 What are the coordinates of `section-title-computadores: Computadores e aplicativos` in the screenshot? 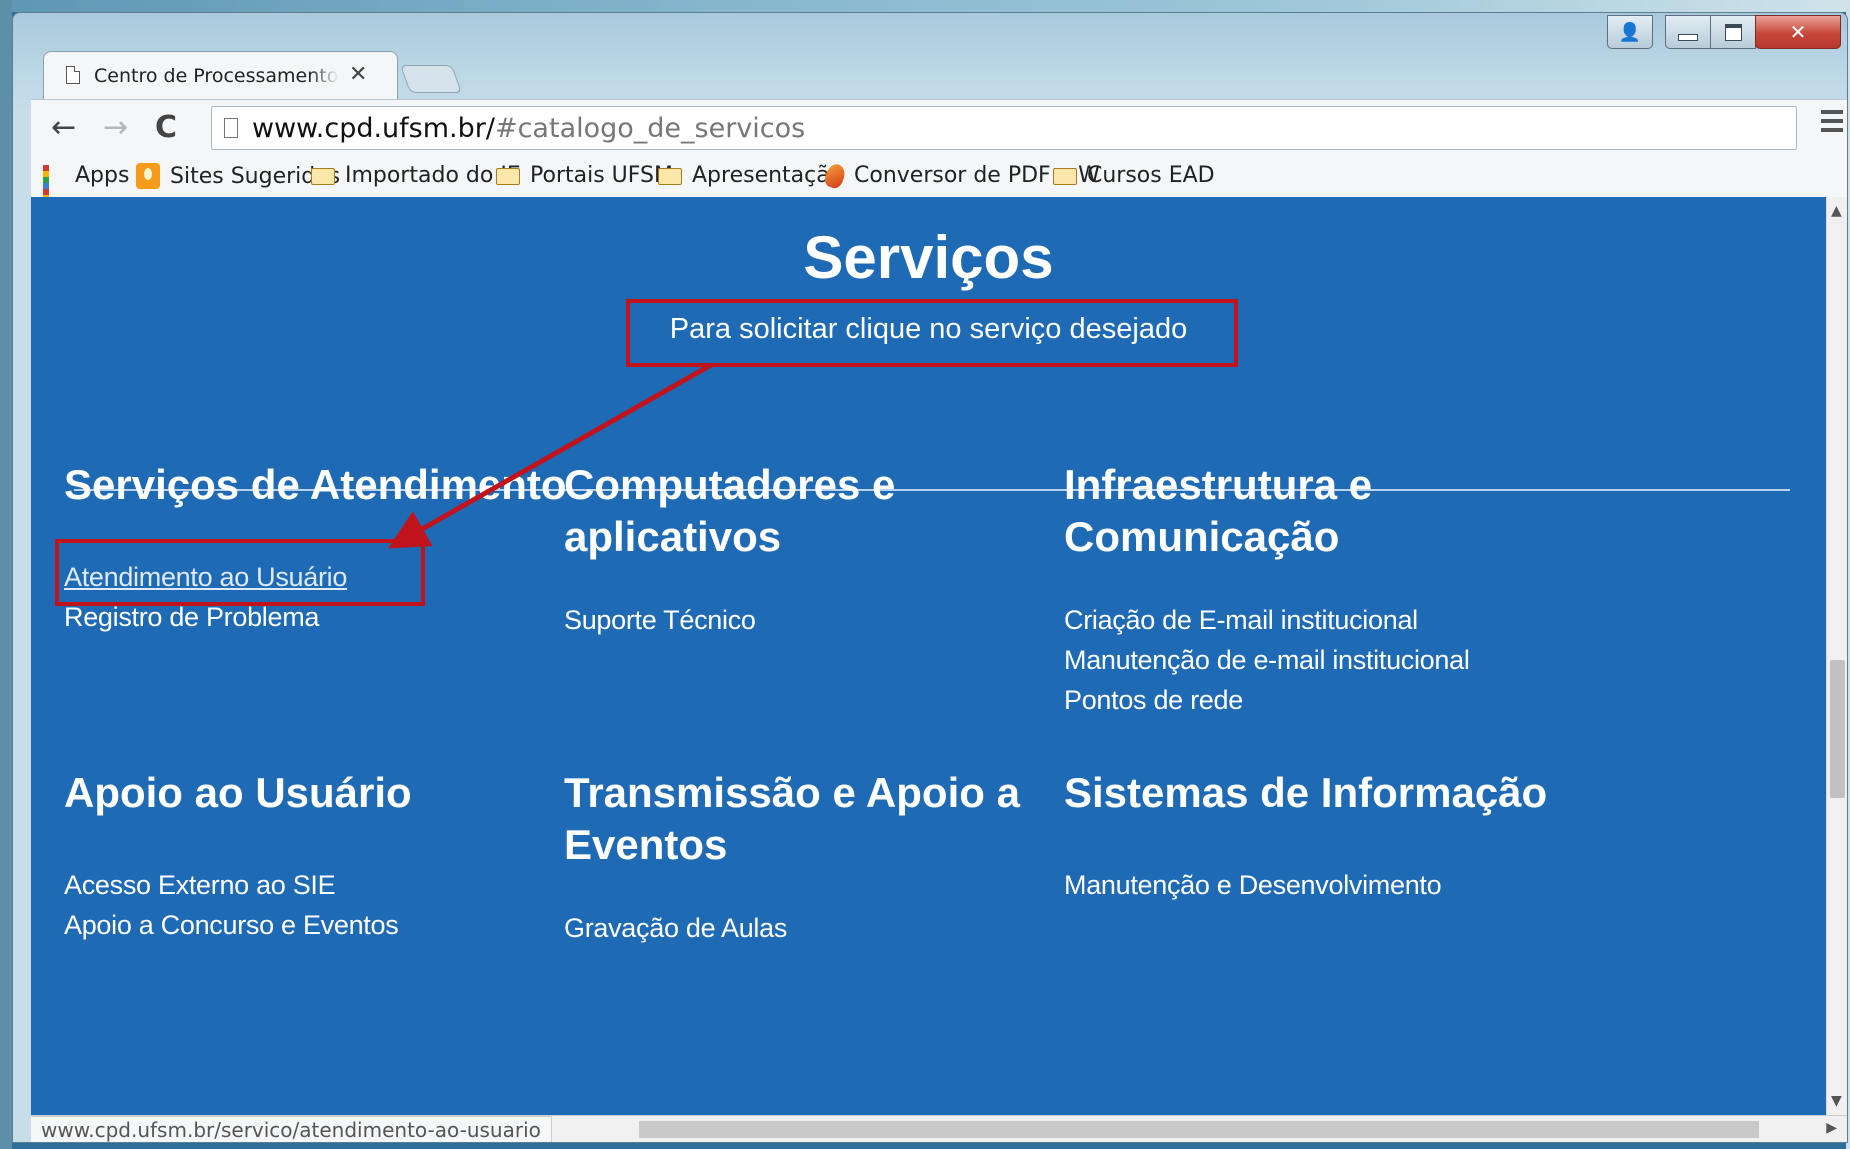 It's located at (730, 510).